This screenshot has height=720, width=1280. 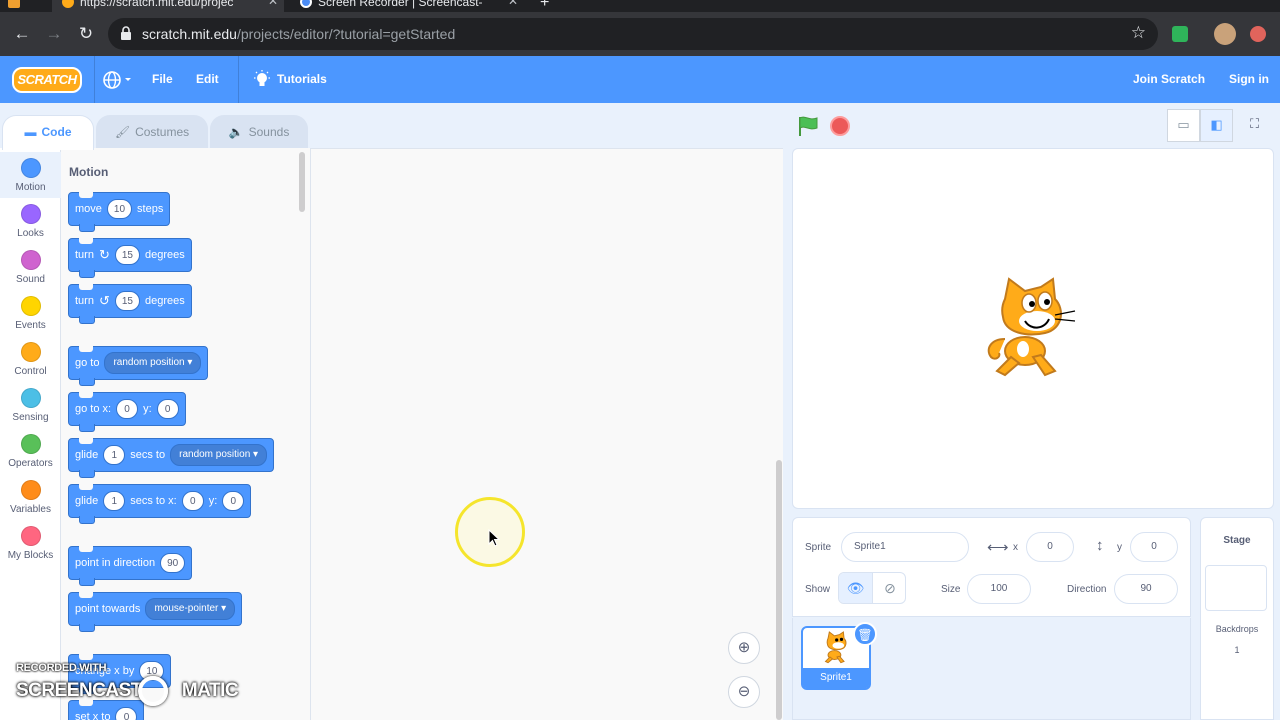 I want to click on cat-sprite, so click(x=1033, y=329).